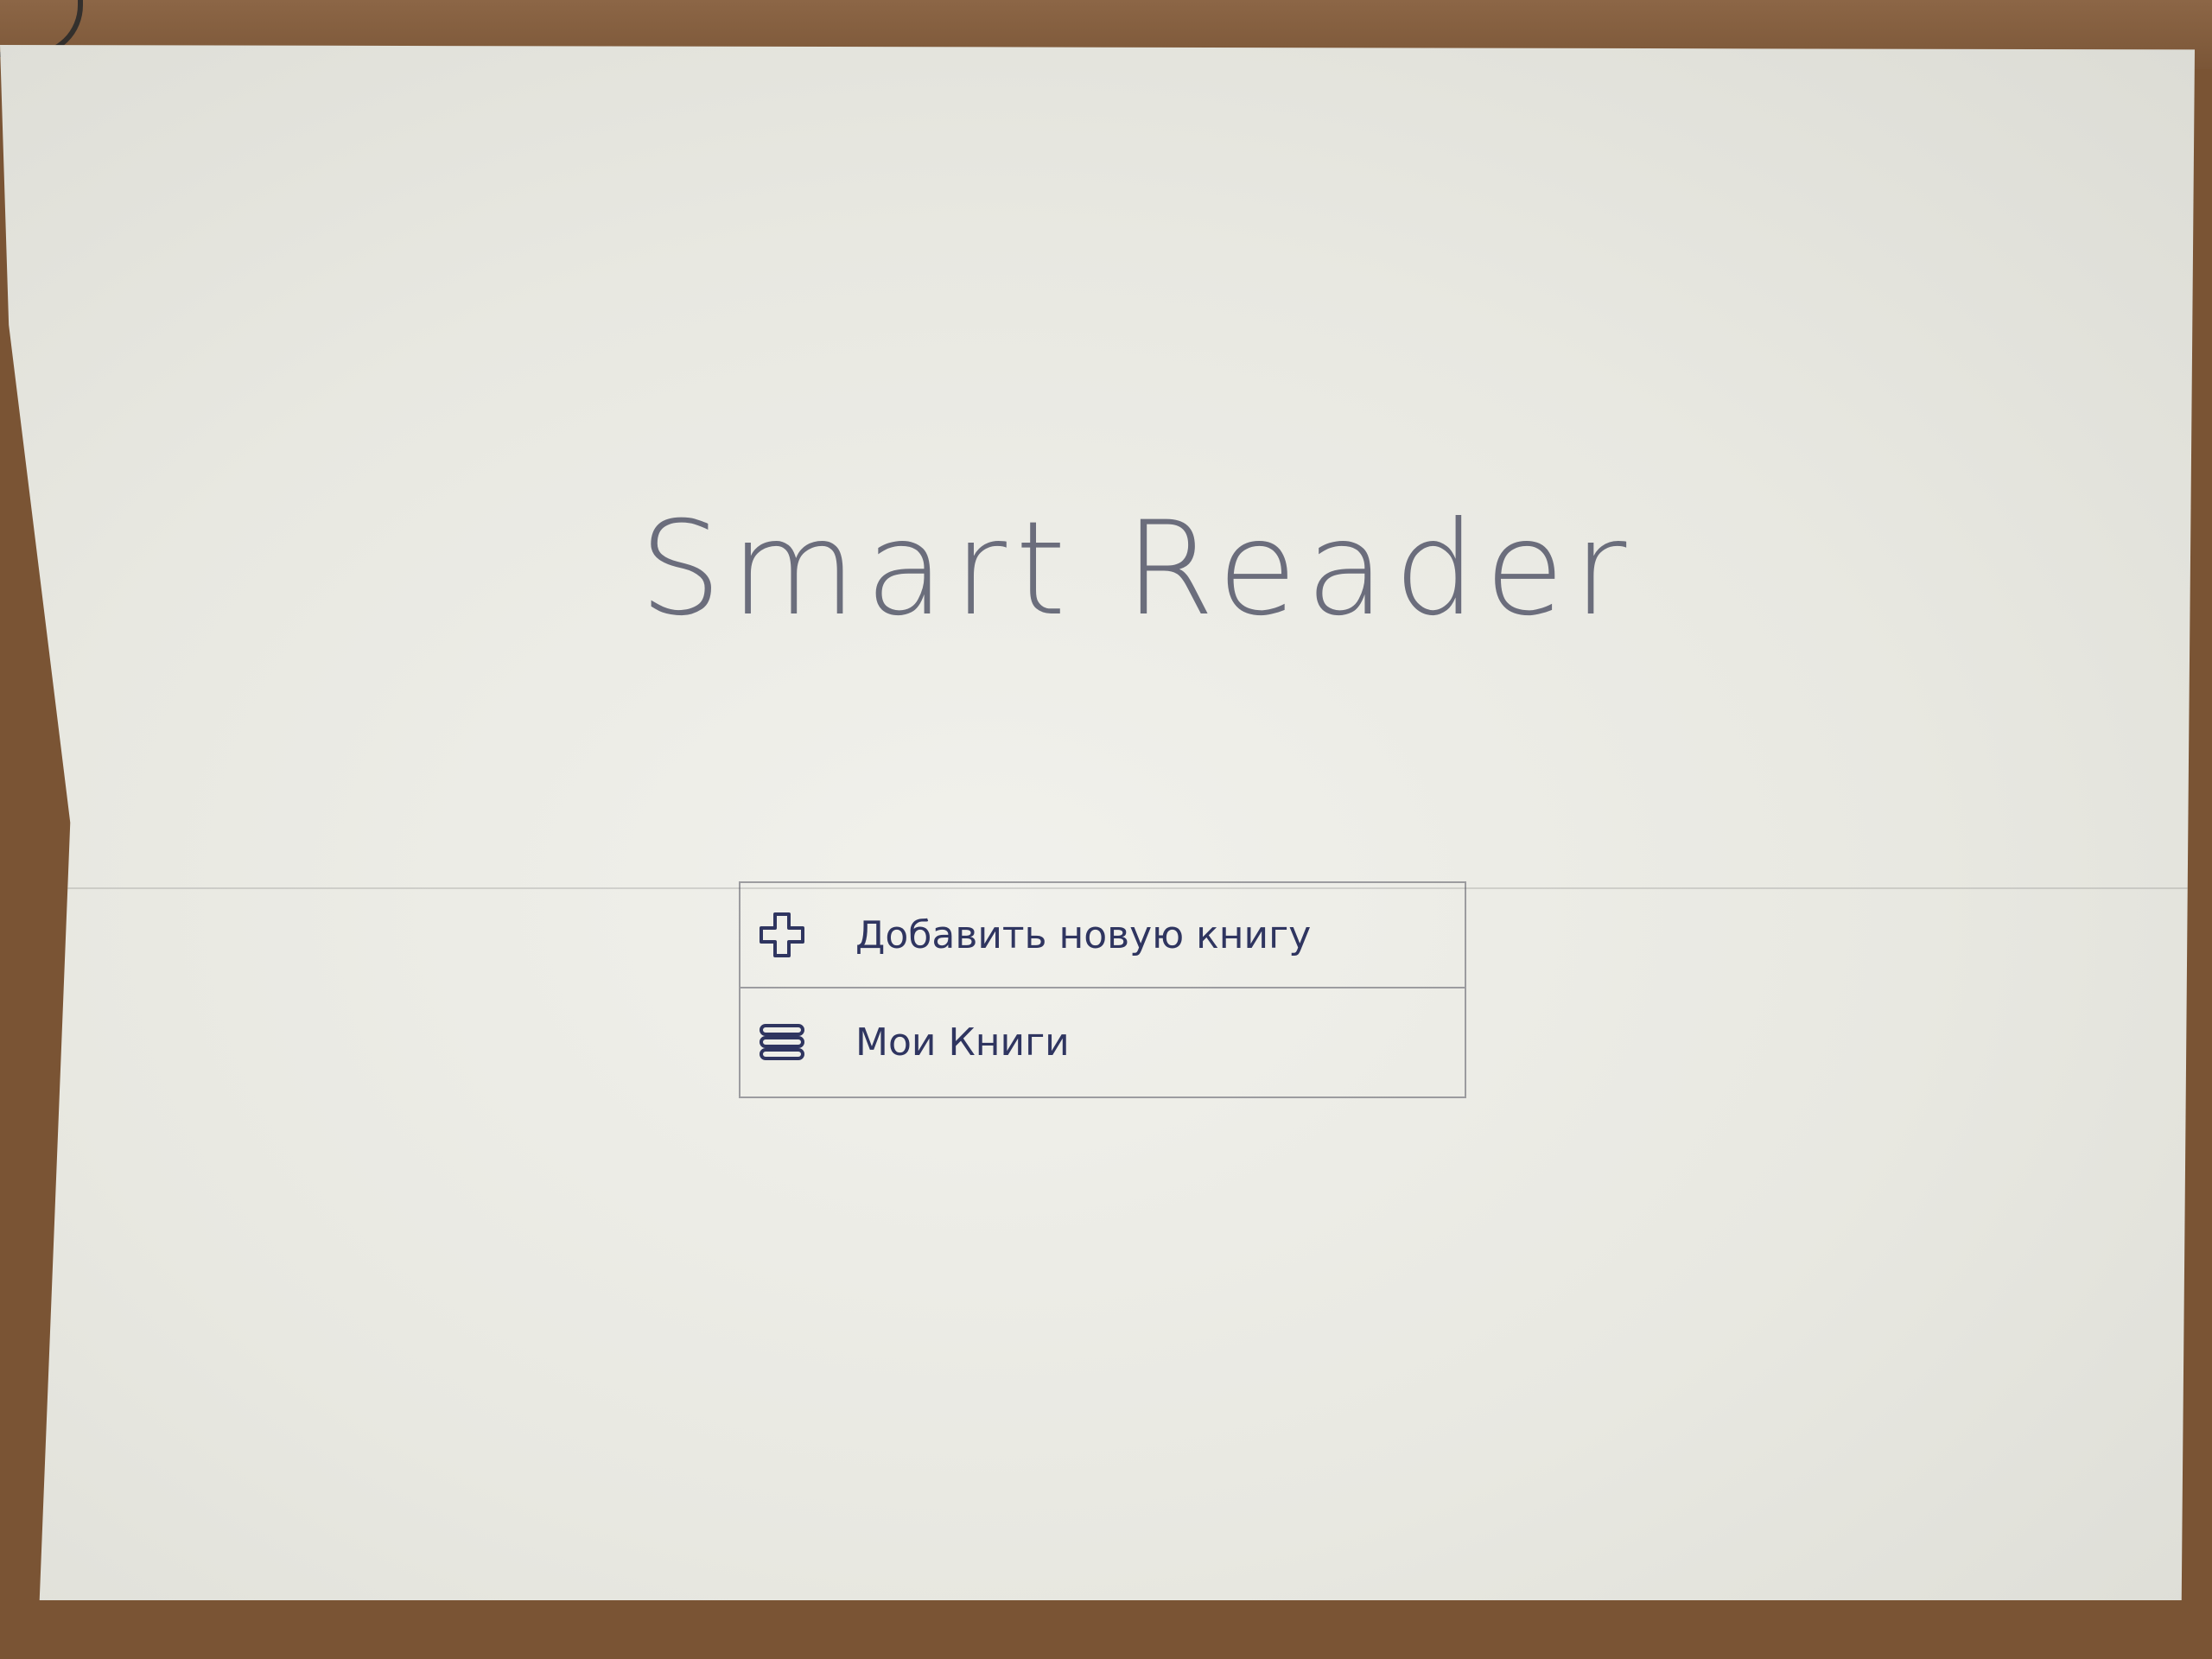 The height and width of the screenshot is (1659, 2212). Describe the element at coordinates (1137, 569) in the screenshot. I see `app-title: Smart Reader` at that location.